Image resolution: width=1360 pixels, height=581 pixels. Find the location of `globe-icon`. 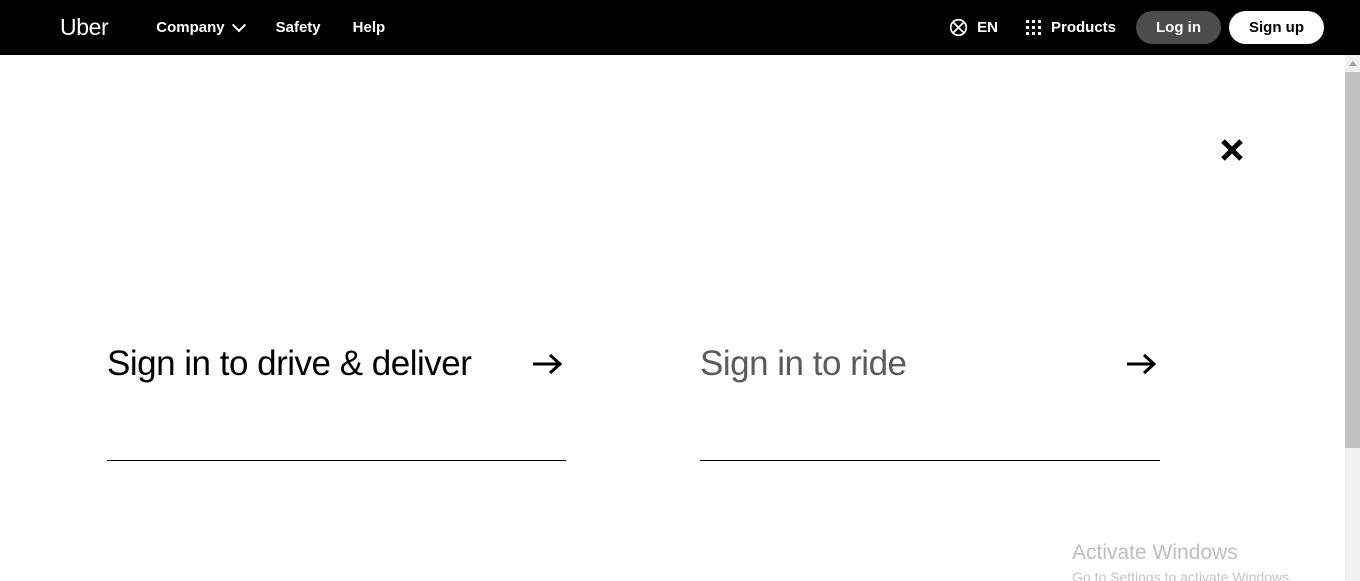

globe-icon is located at coordinates (958, 27).